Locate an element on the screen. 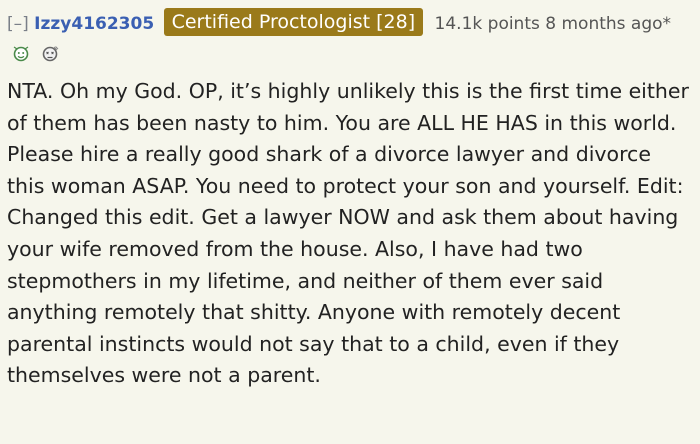  timestamp: 8 months ago* is located at coordinates (608, 24).